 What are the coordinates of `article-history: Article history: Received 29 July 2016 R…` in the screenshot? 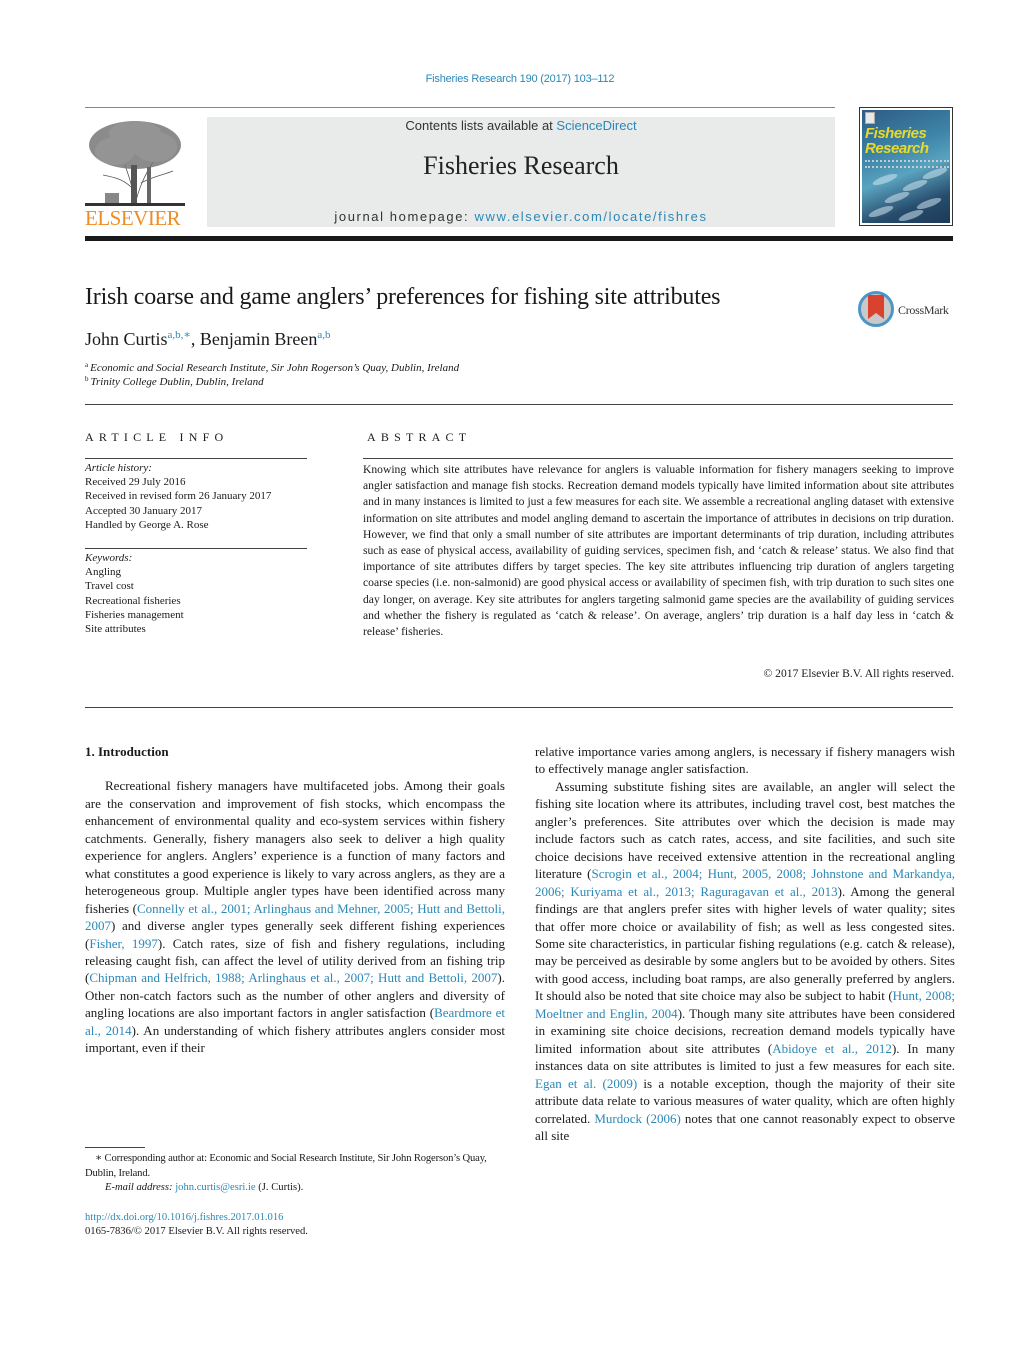 It's located at (178, 496).